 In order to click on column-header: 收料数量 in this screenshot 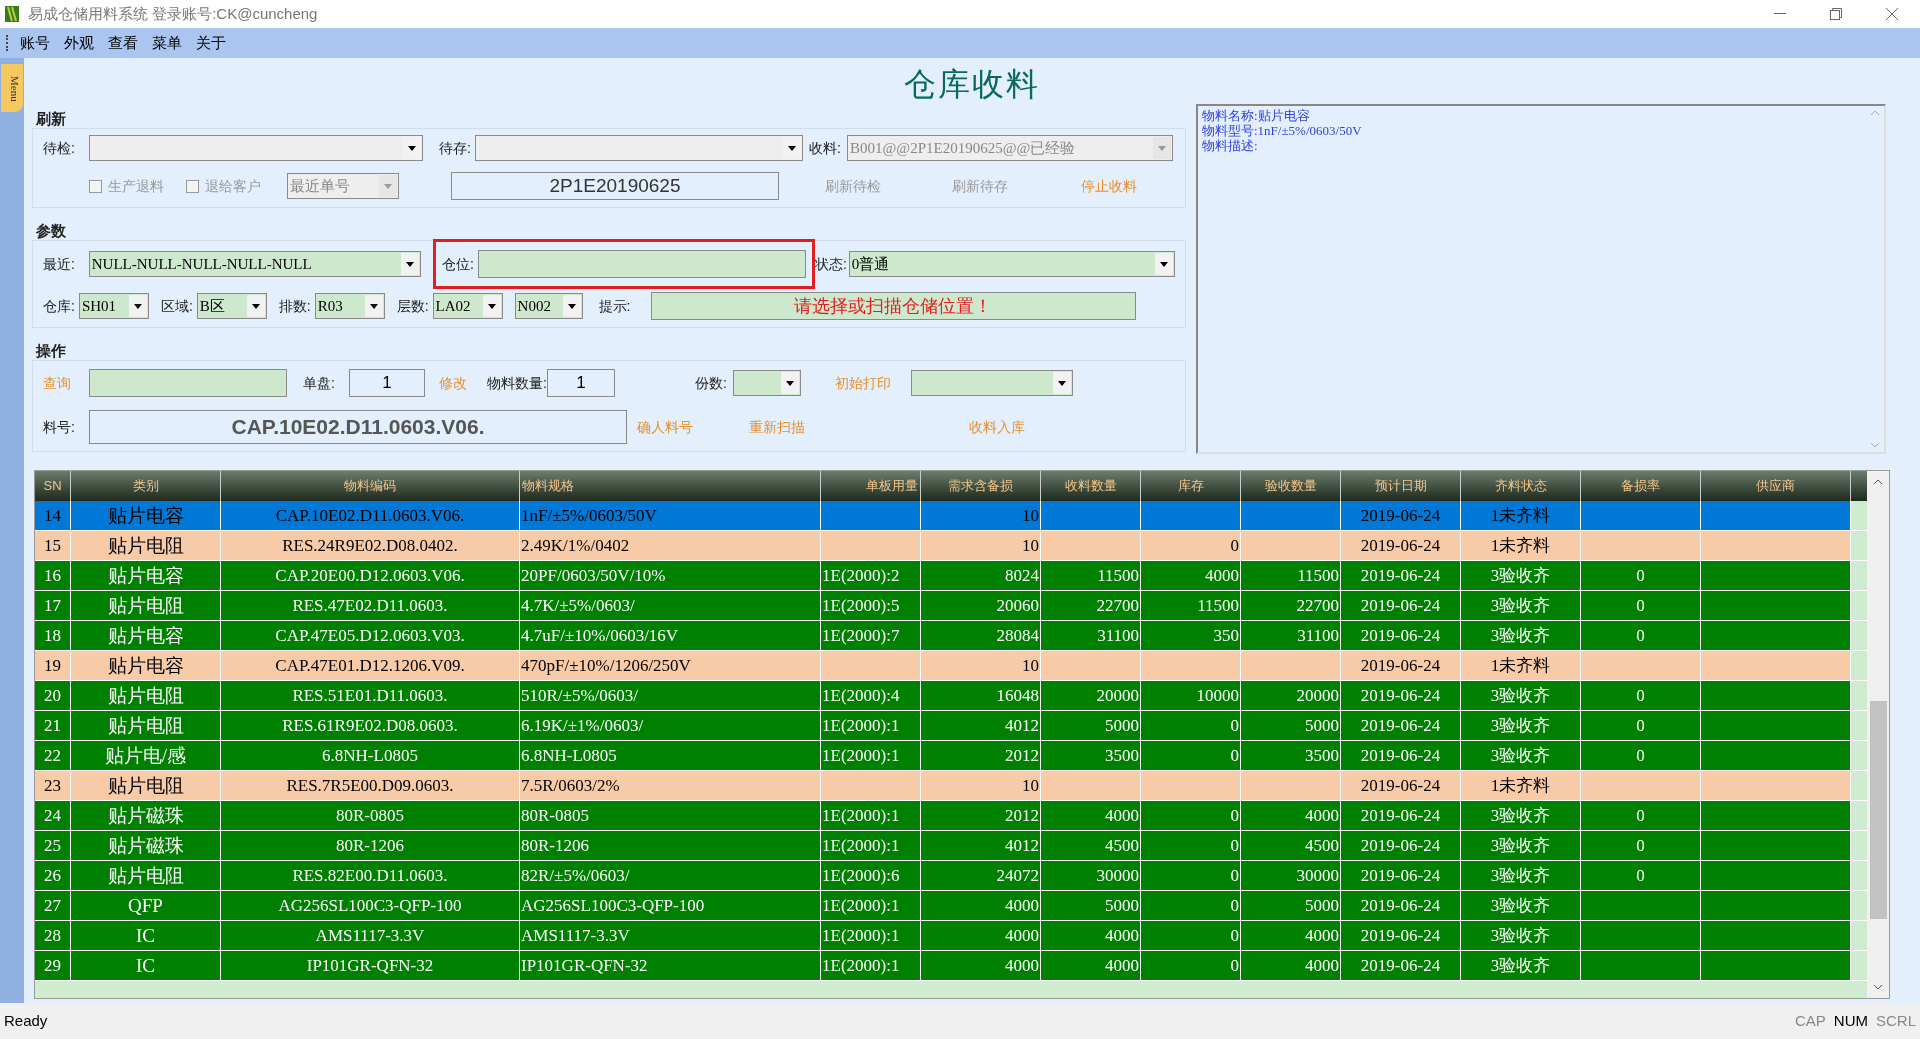, I will do `click(1091, 486)`.